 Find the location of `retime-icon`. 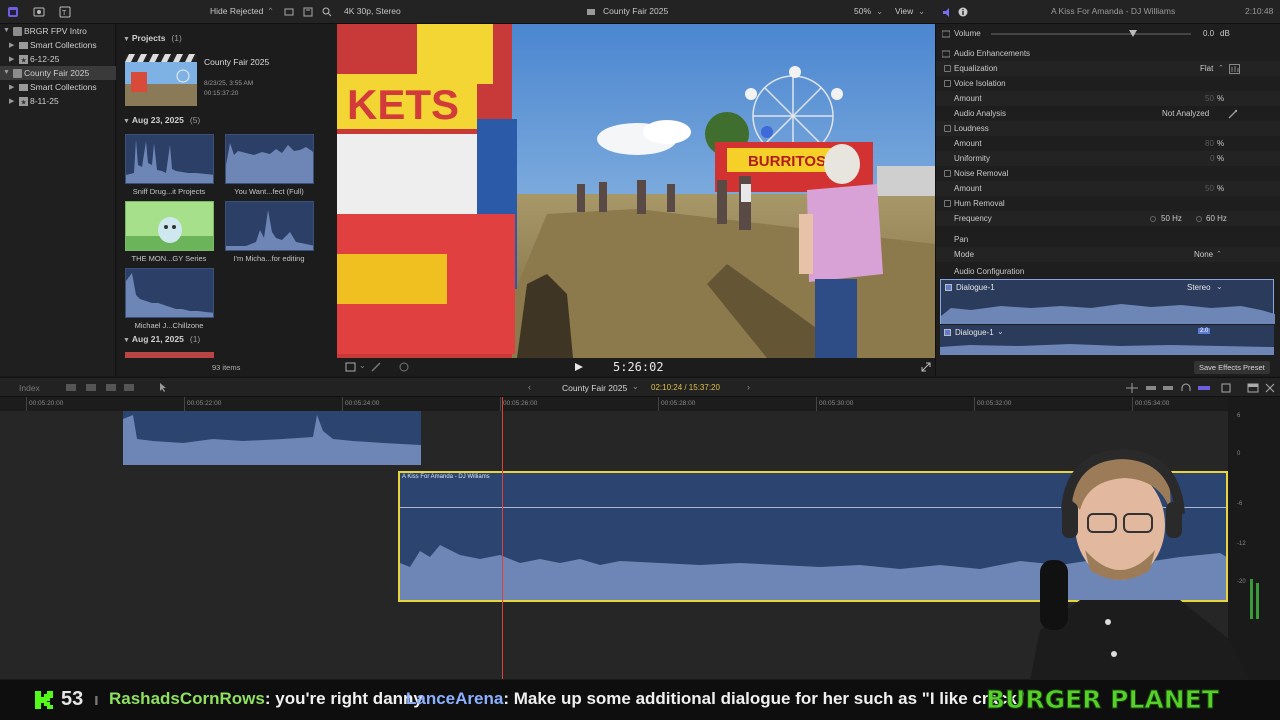

retime-icon is located at coordinates (405, 367).